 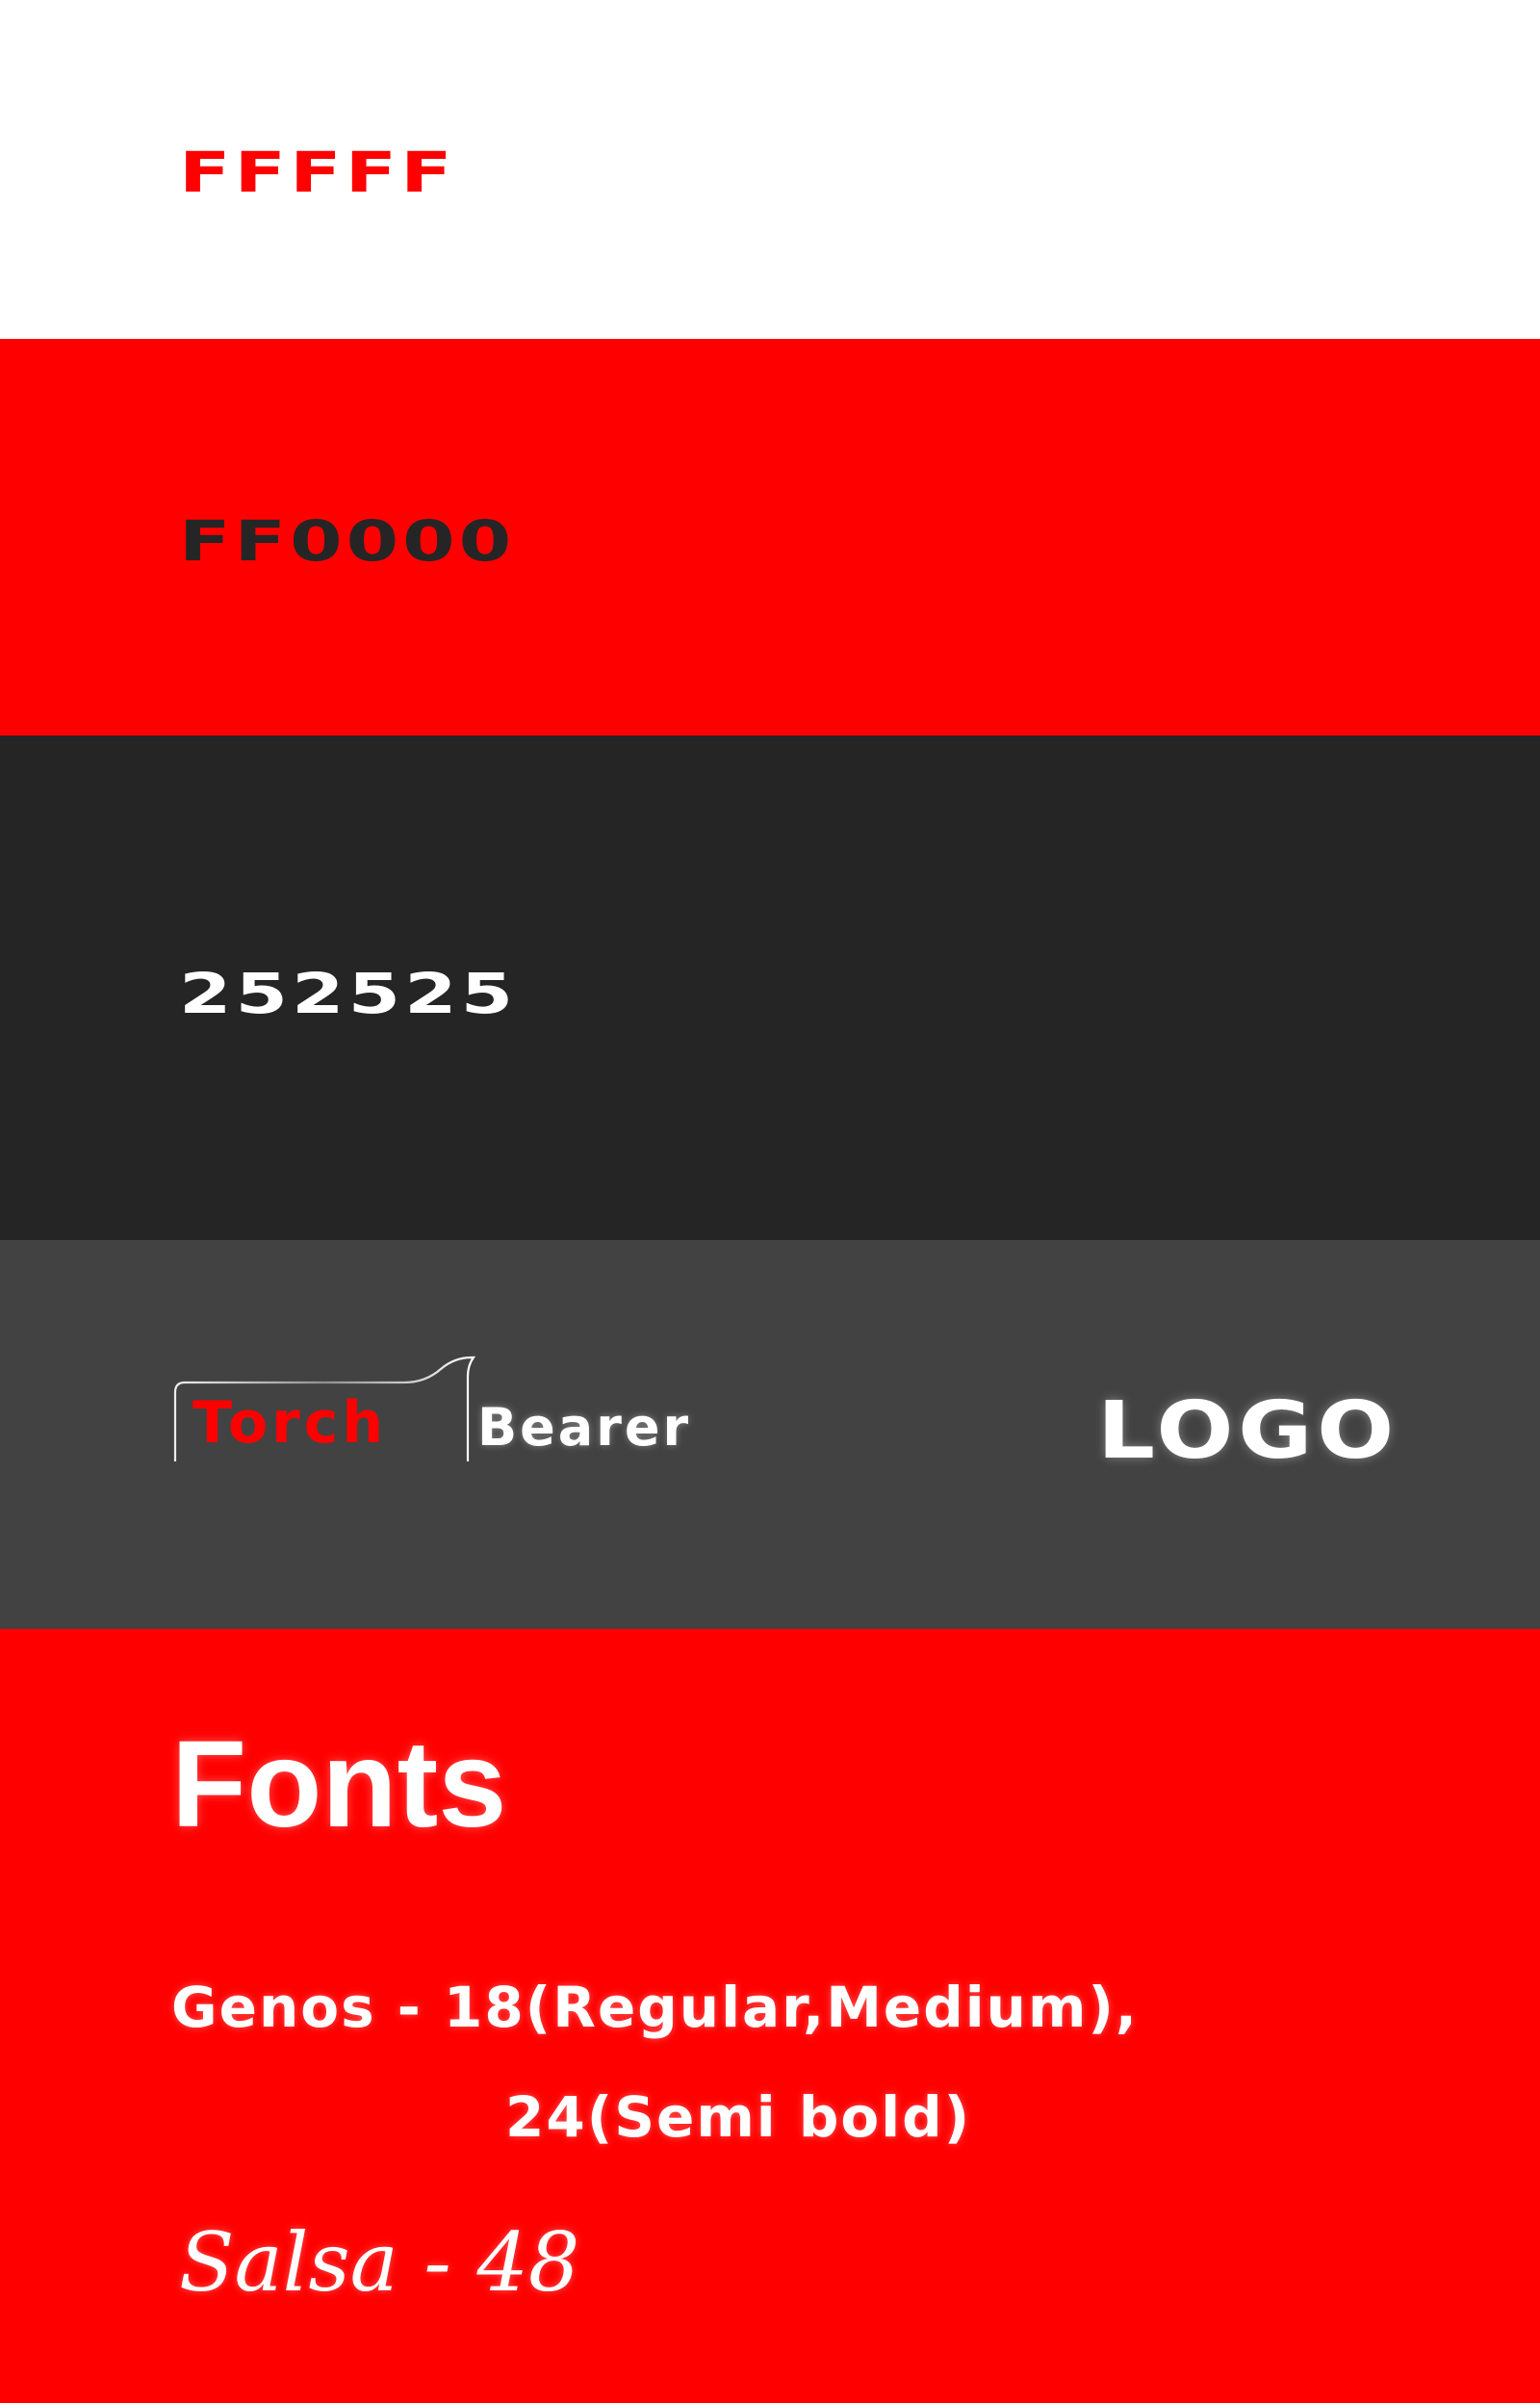 What do you see at coordinates (471, 1406) in the screenshot?
I see `torchbearer-logo: Torch Bearer` at bounding box center [471, 1406].